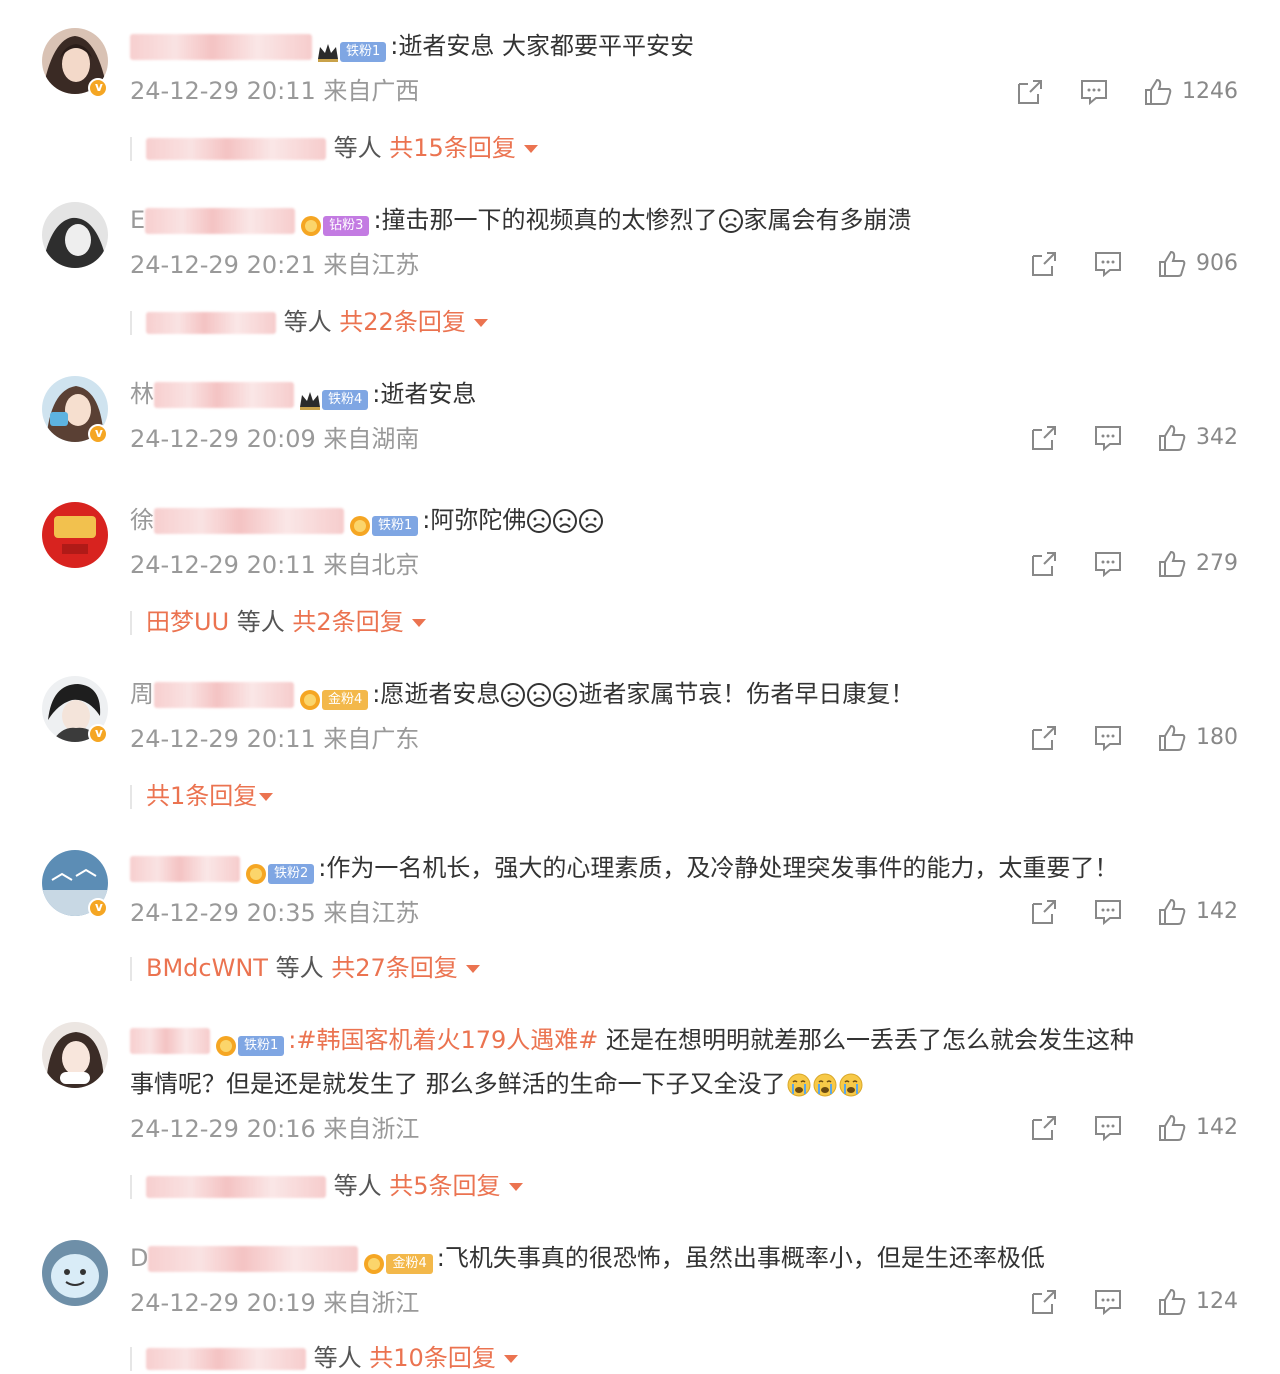  I want to click on reply-user: 田梦UU, so click(187, 622).